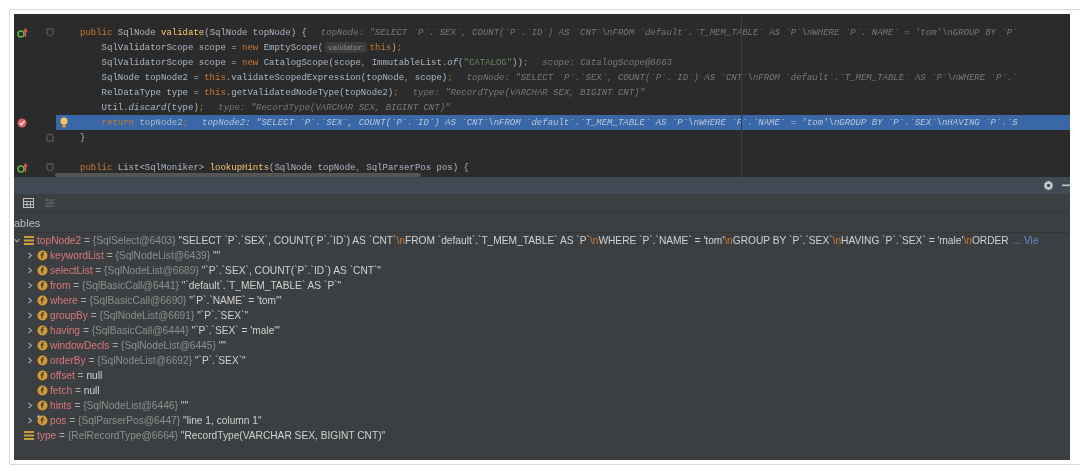 Image resolution: width=1080 pixels, height=471 pixels. I want to click on code-text: Util.discard(type);, so click(153, 107).